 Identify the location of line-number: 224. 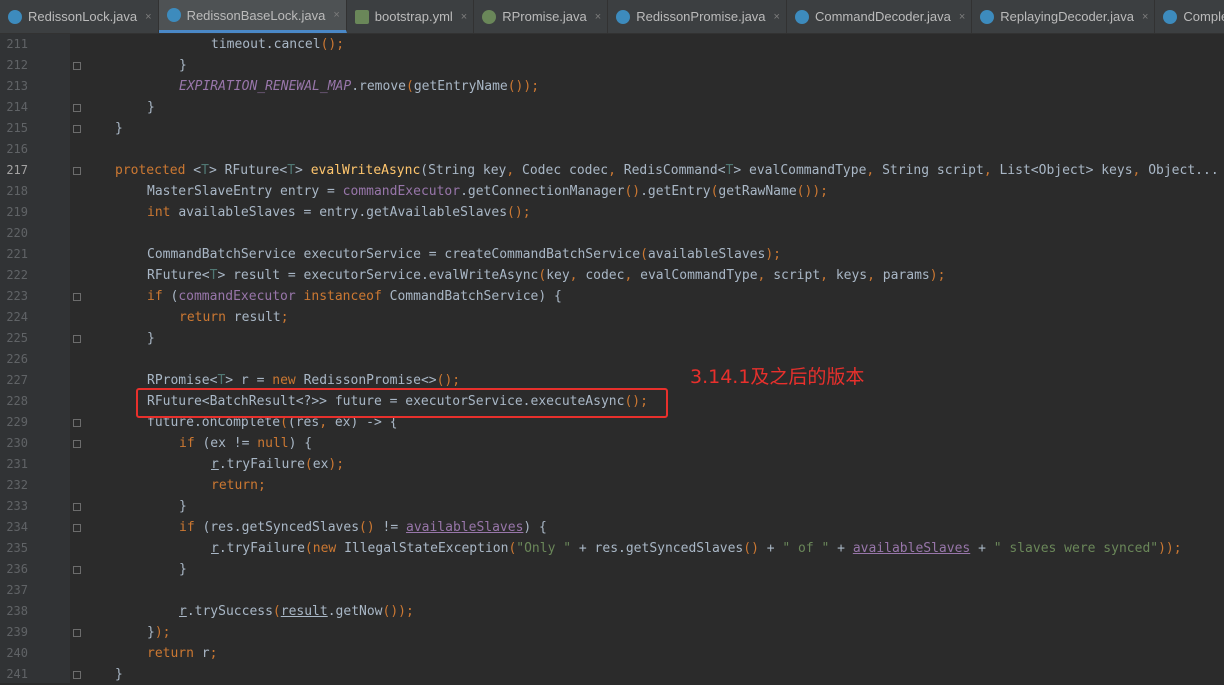
(17, 317).